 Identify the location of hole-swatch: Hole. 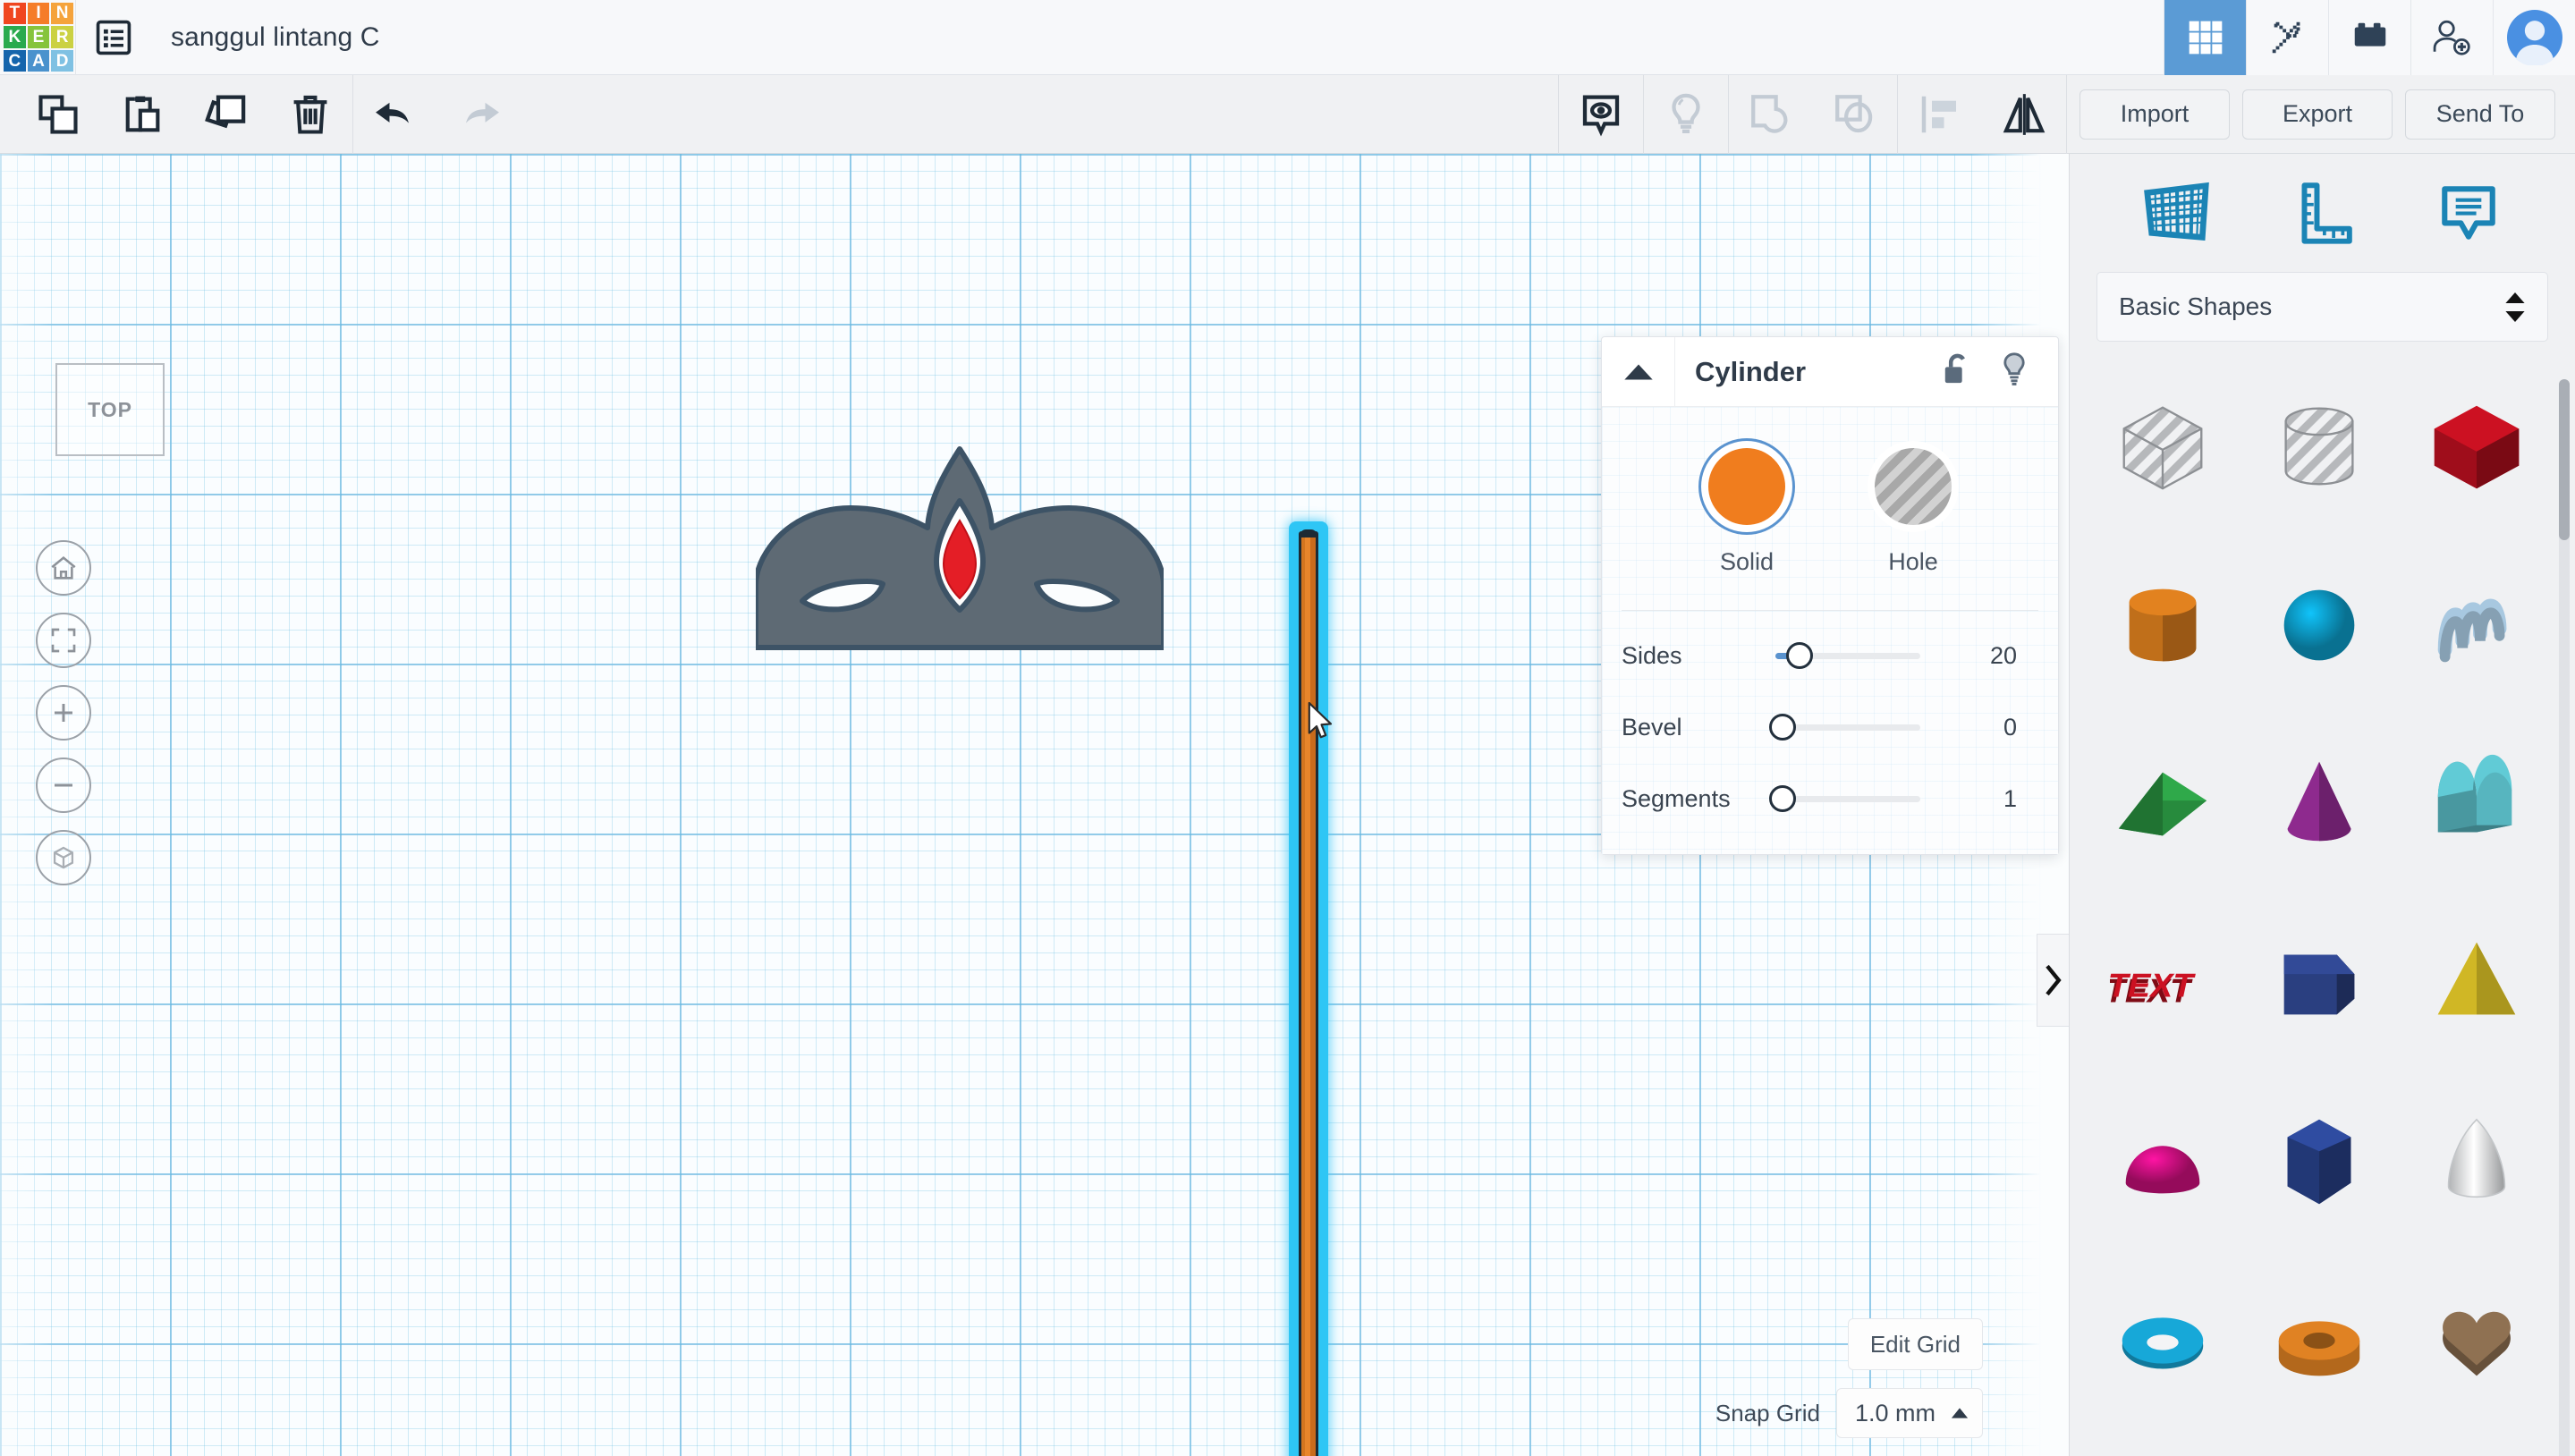
(1914, 512).